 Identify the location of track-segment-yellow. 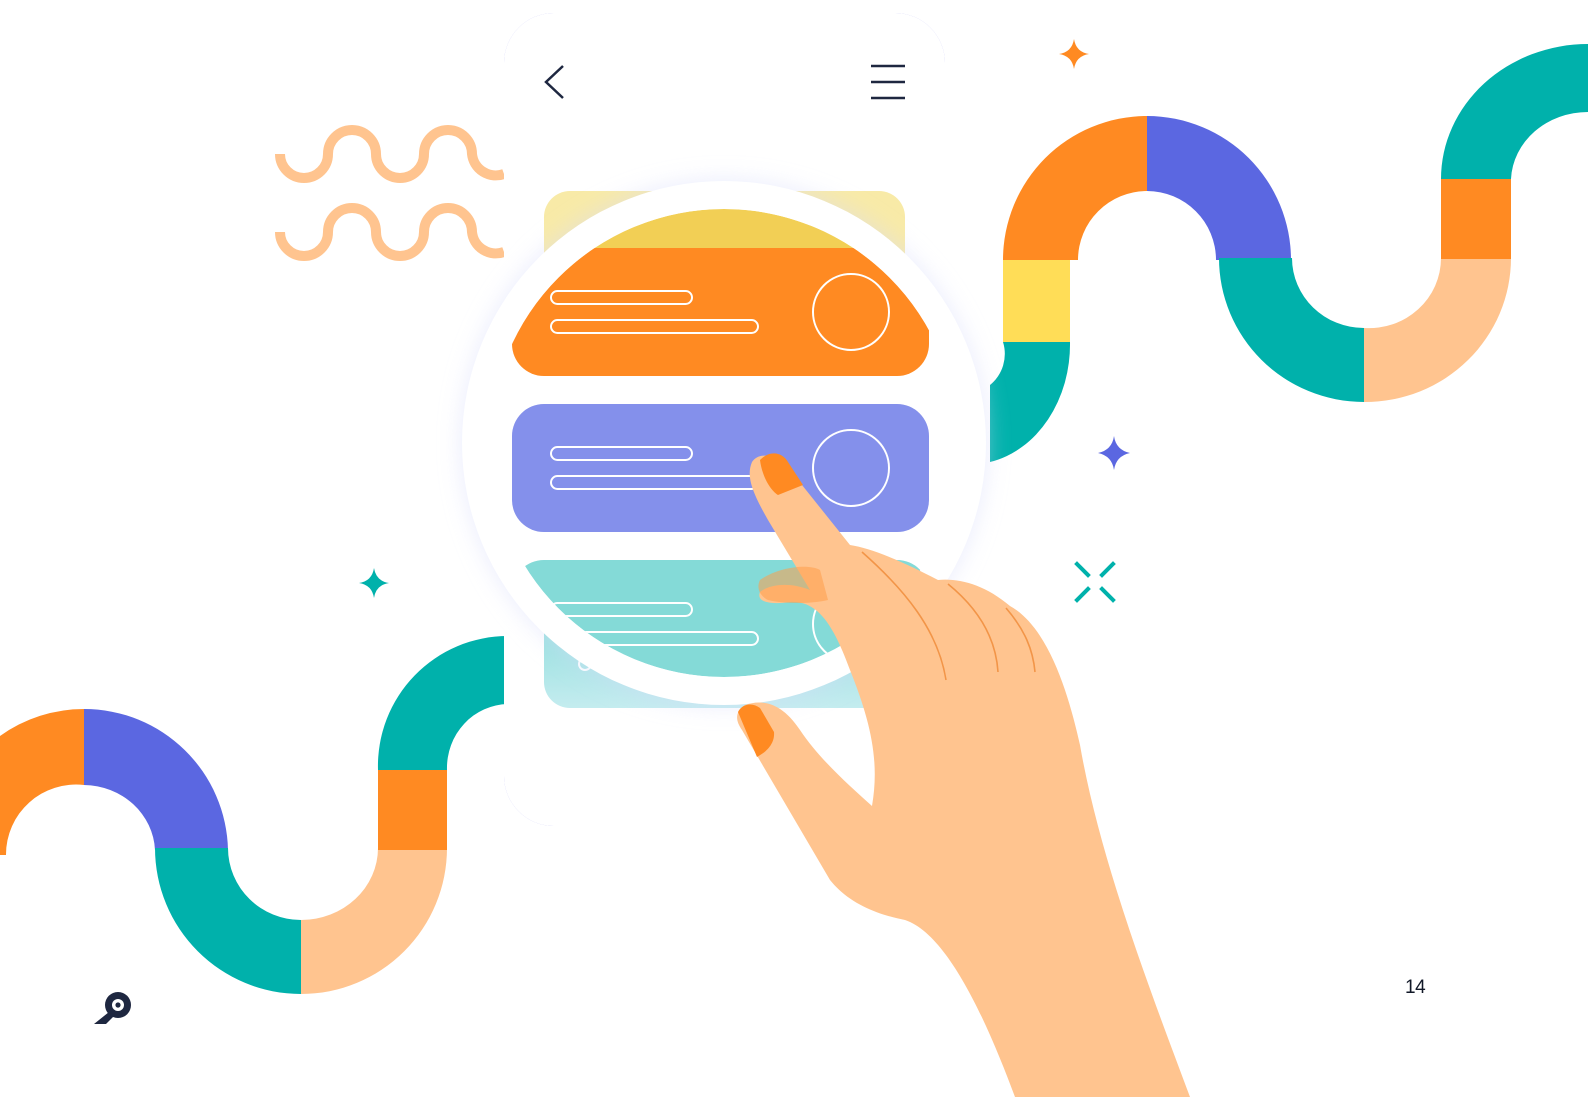
(1036, 301).